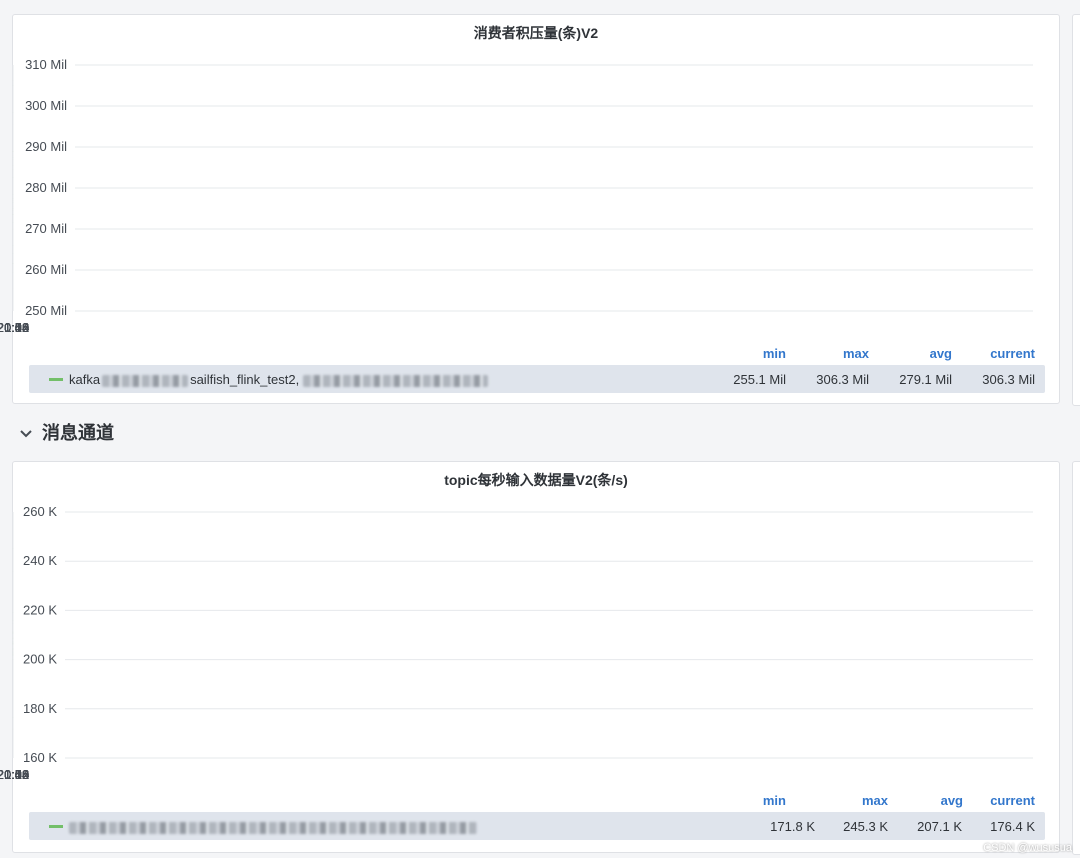 This screenshot has height=858, width=1080. I want to click on legend-avg-value: 279.1 Mil, so click(925, 379).